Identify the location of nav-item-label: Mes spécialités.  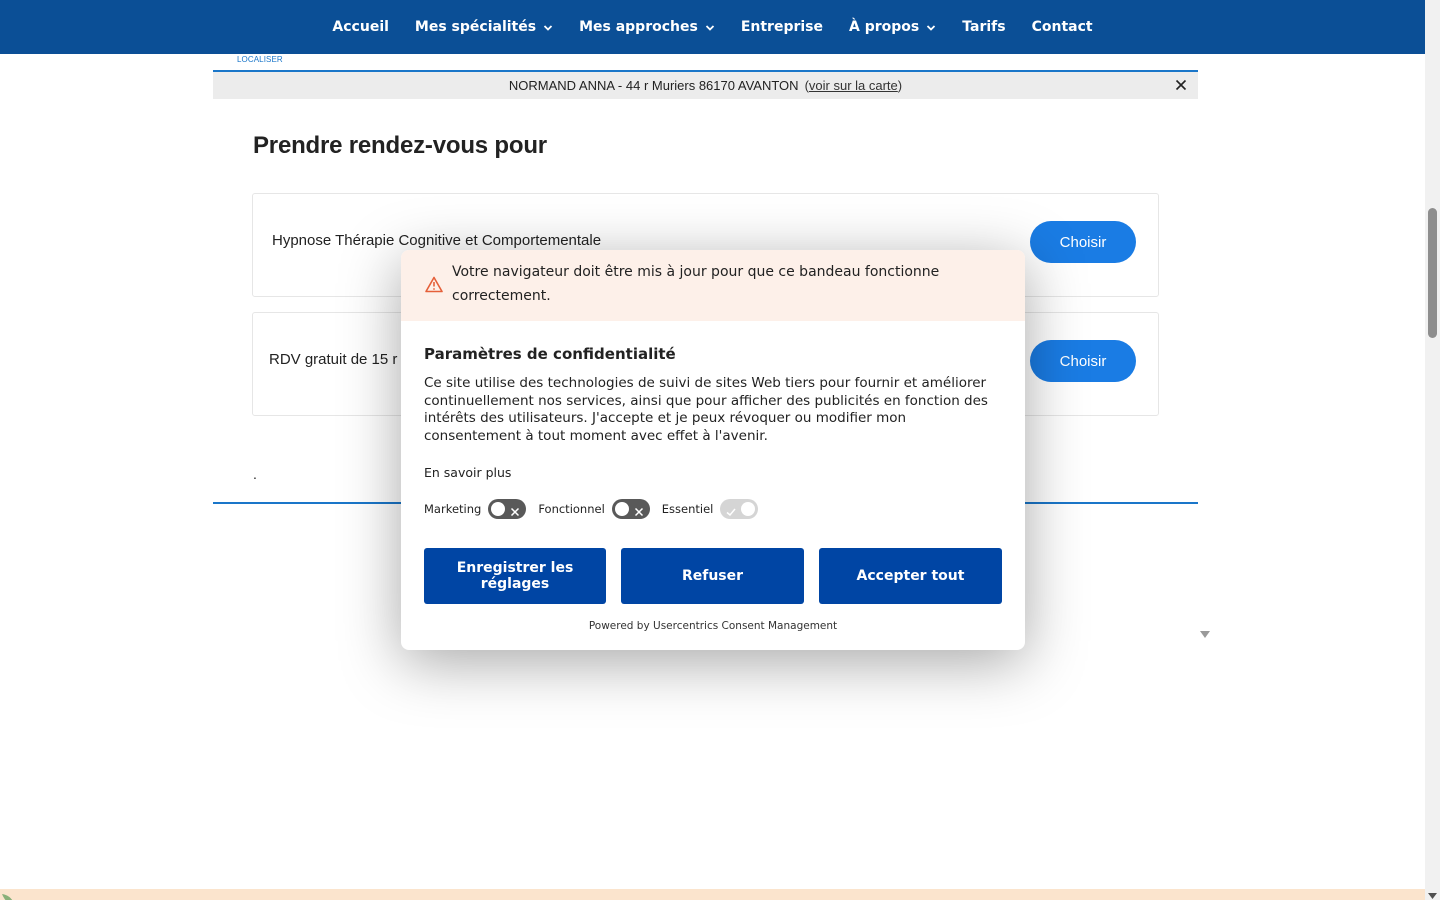
(475, 27).